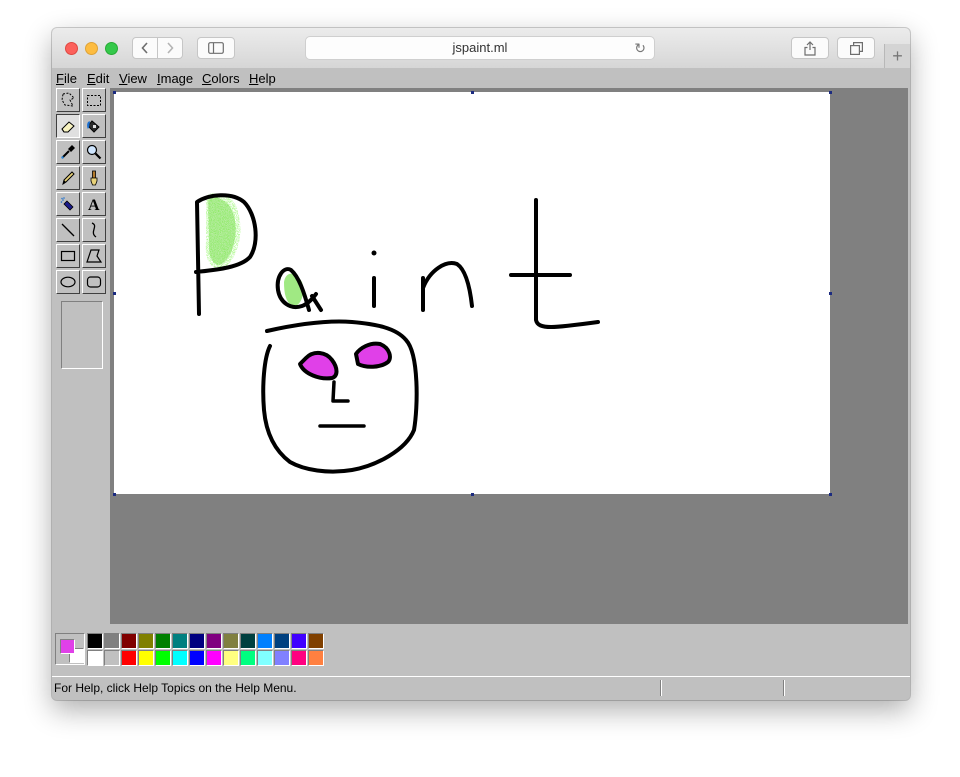  I want to click on curve-icon, so click(94, 230).